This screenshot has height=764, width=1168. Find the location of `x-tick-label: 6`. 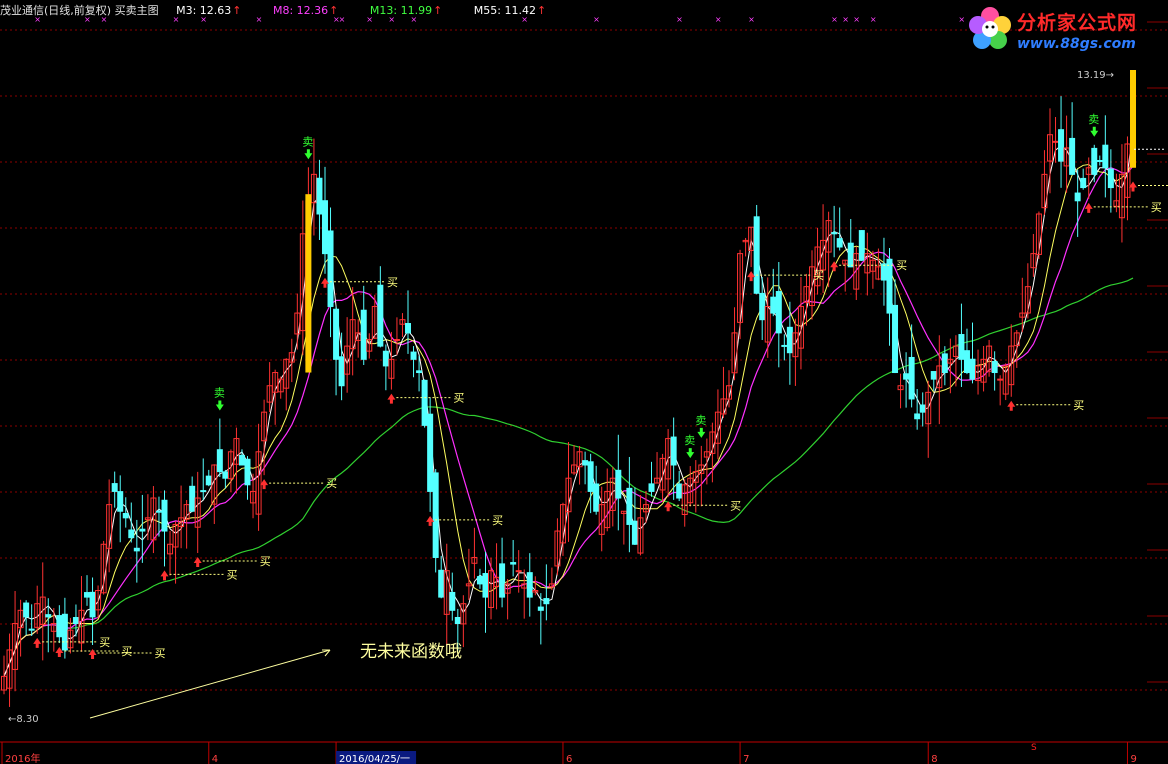

x-tick-label: 6 is located at coordinates (569, 759).